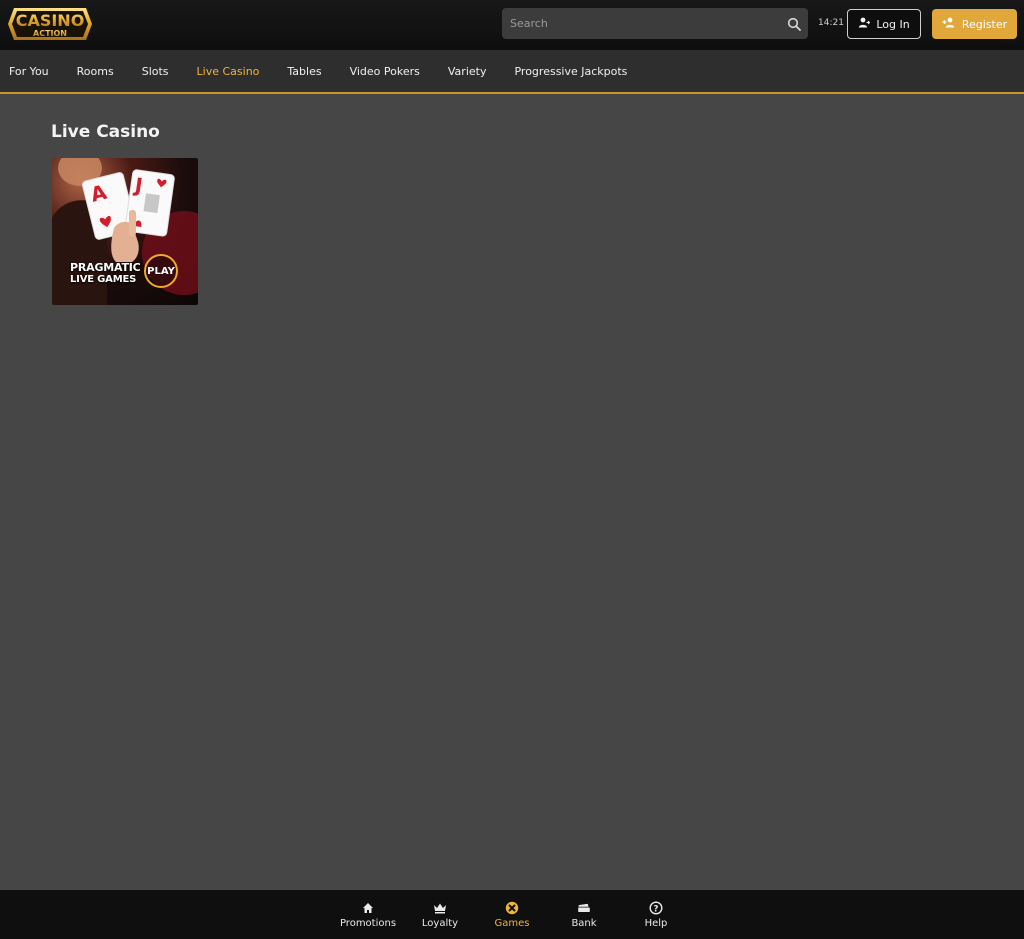 This screenshot has width=1024, height=939. What do you see at coordinates (50, 33) in the screenshot?
I see `logo-text-bottom: ACTION` at bounding box center [50, 33].